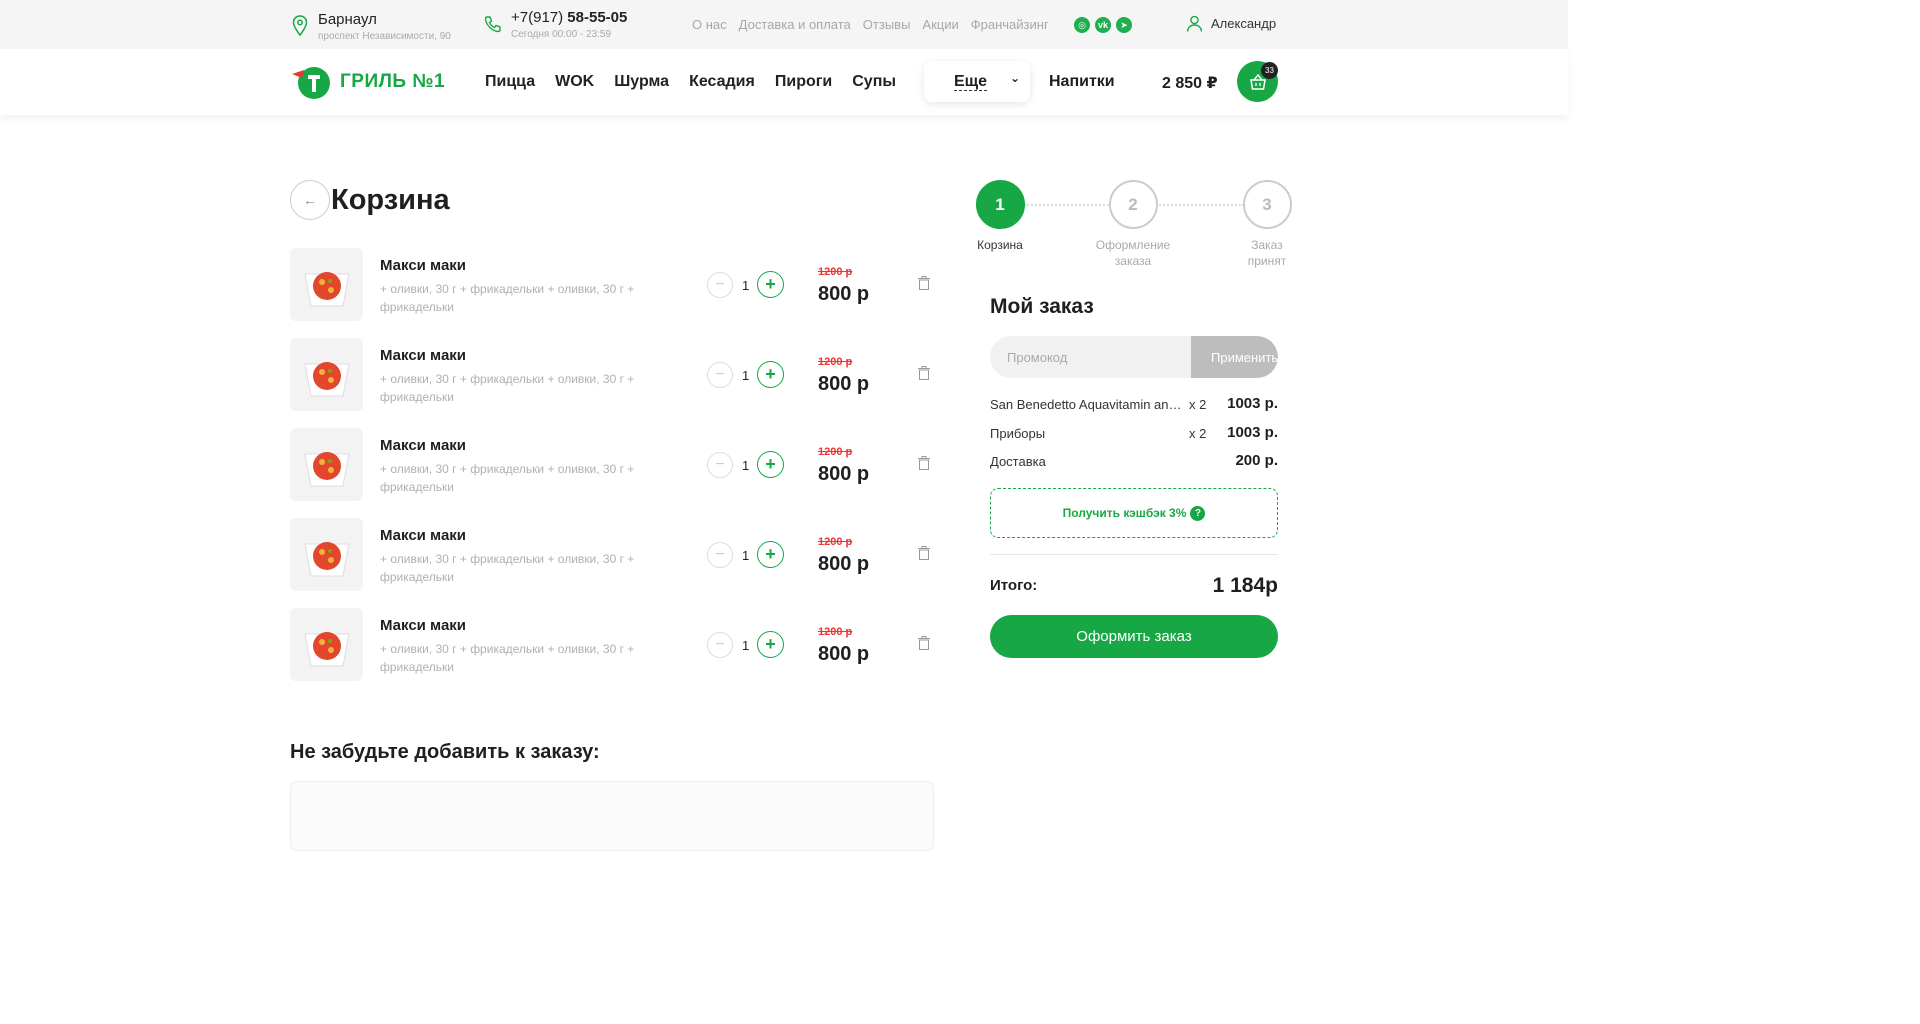  What do you see at coordinates (1133, 253) in the screenshot?
I see `step-label: Оформление заказа` at bounding box center [1133, 253].